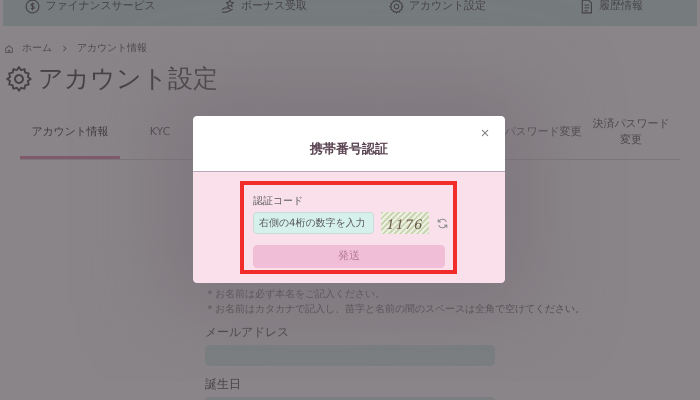 This screenshot has height=400, width=700. What do you see at coordinates (349, 149) in the screenshot?
I see `dialog-title: 携帯番号認証` at bounding box center [349, 149].